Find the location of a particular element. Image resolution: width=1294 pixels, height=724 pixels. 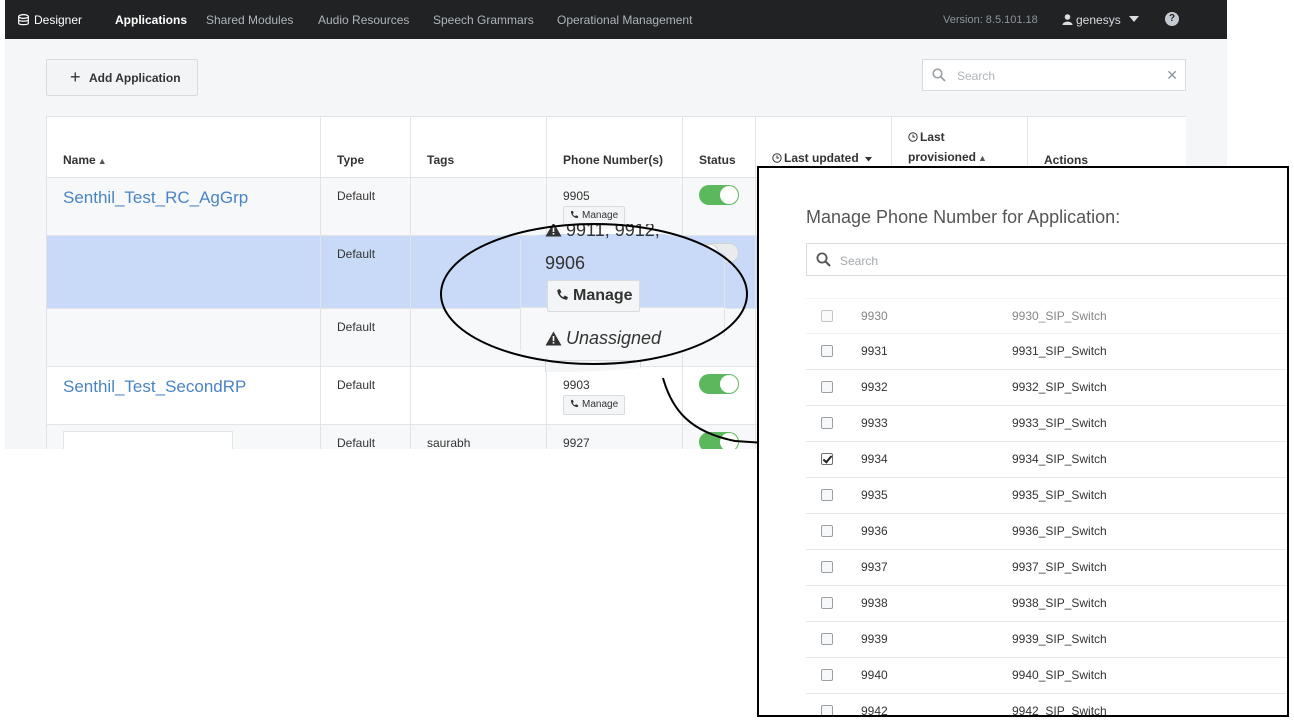

panel-search-box is located at coordinates (1046, 259).